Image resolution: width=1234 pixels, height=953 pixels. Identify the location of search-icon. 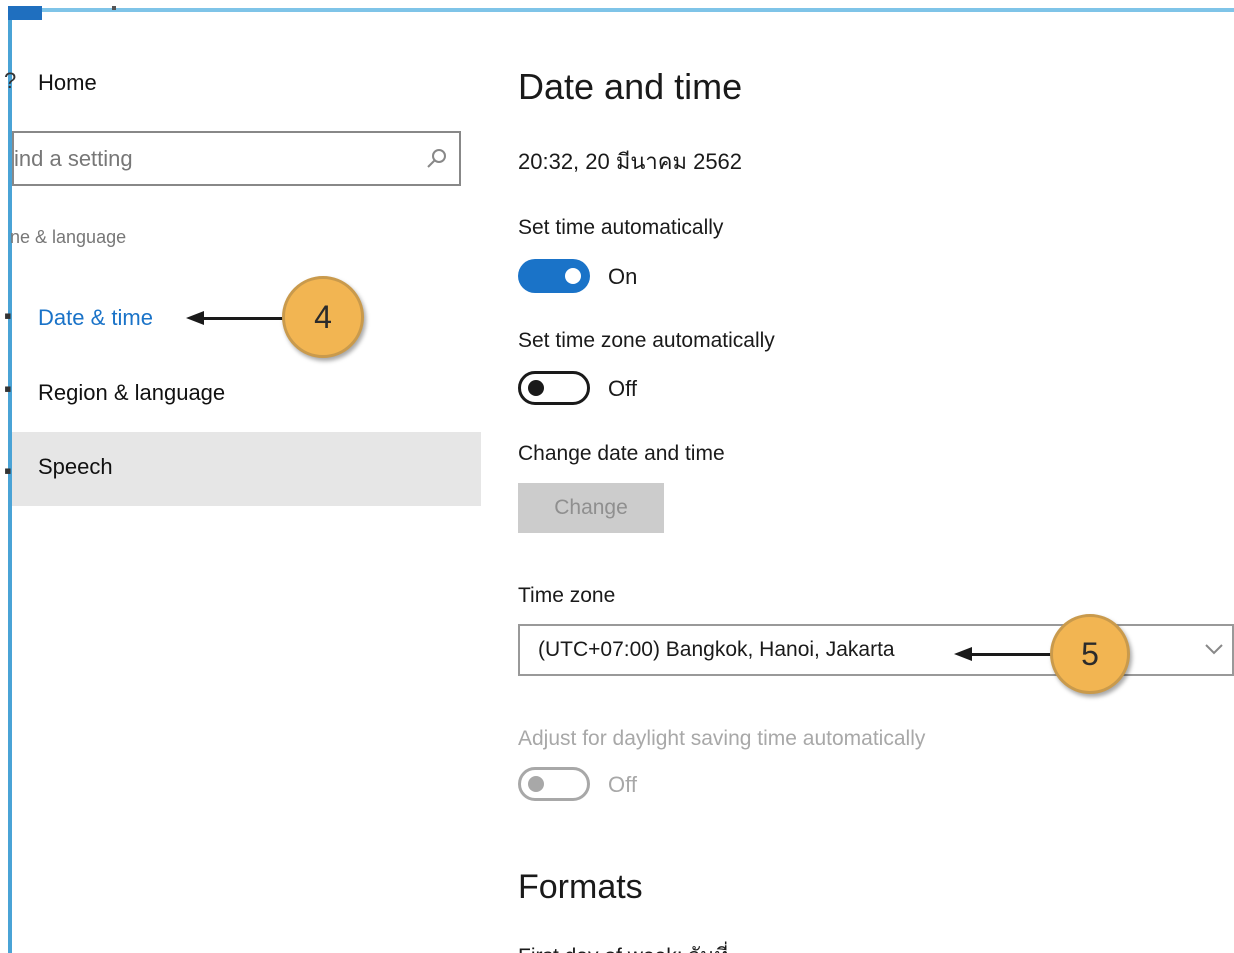
(437, 159).